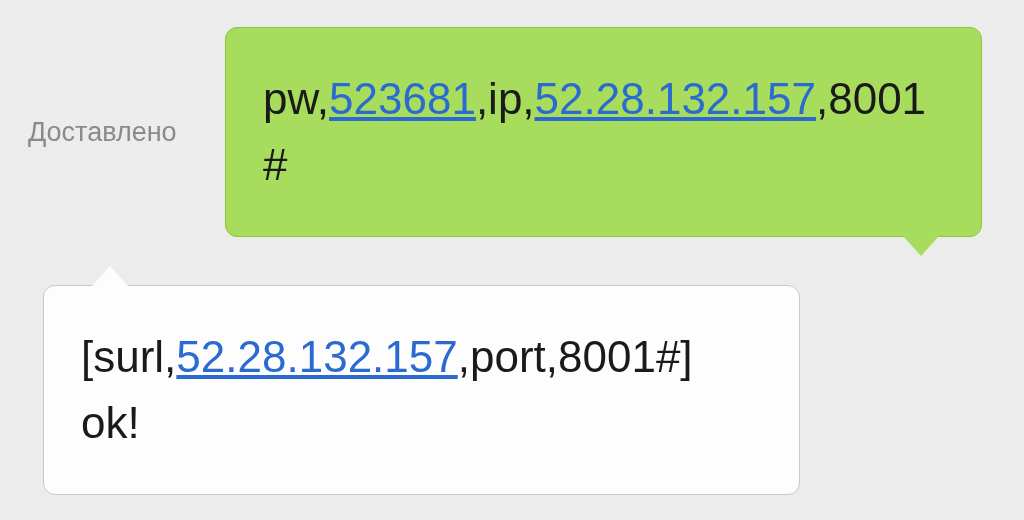  I want to click on delivery-status: Доставлено, so click(102, 132).